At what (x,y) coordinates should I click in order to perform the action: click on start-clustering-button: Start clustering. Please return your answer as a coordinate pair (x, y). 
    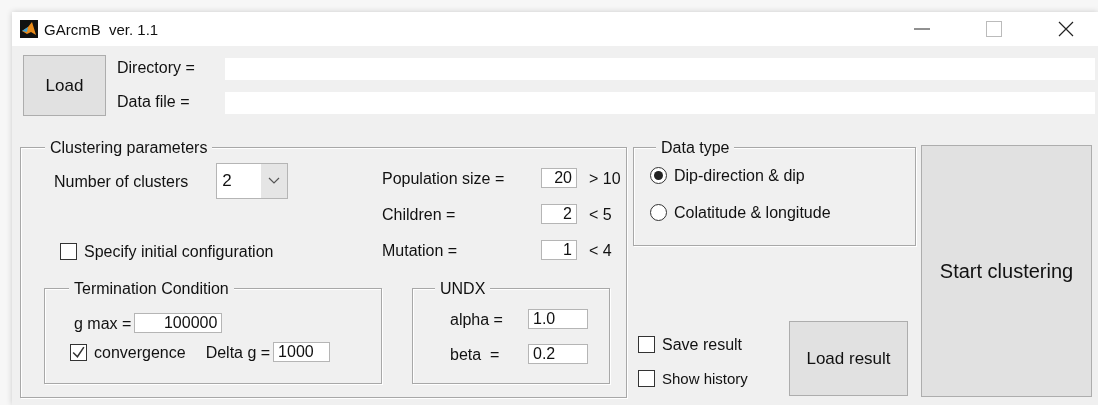
    Looking at the image, I should click on (1006, 271).